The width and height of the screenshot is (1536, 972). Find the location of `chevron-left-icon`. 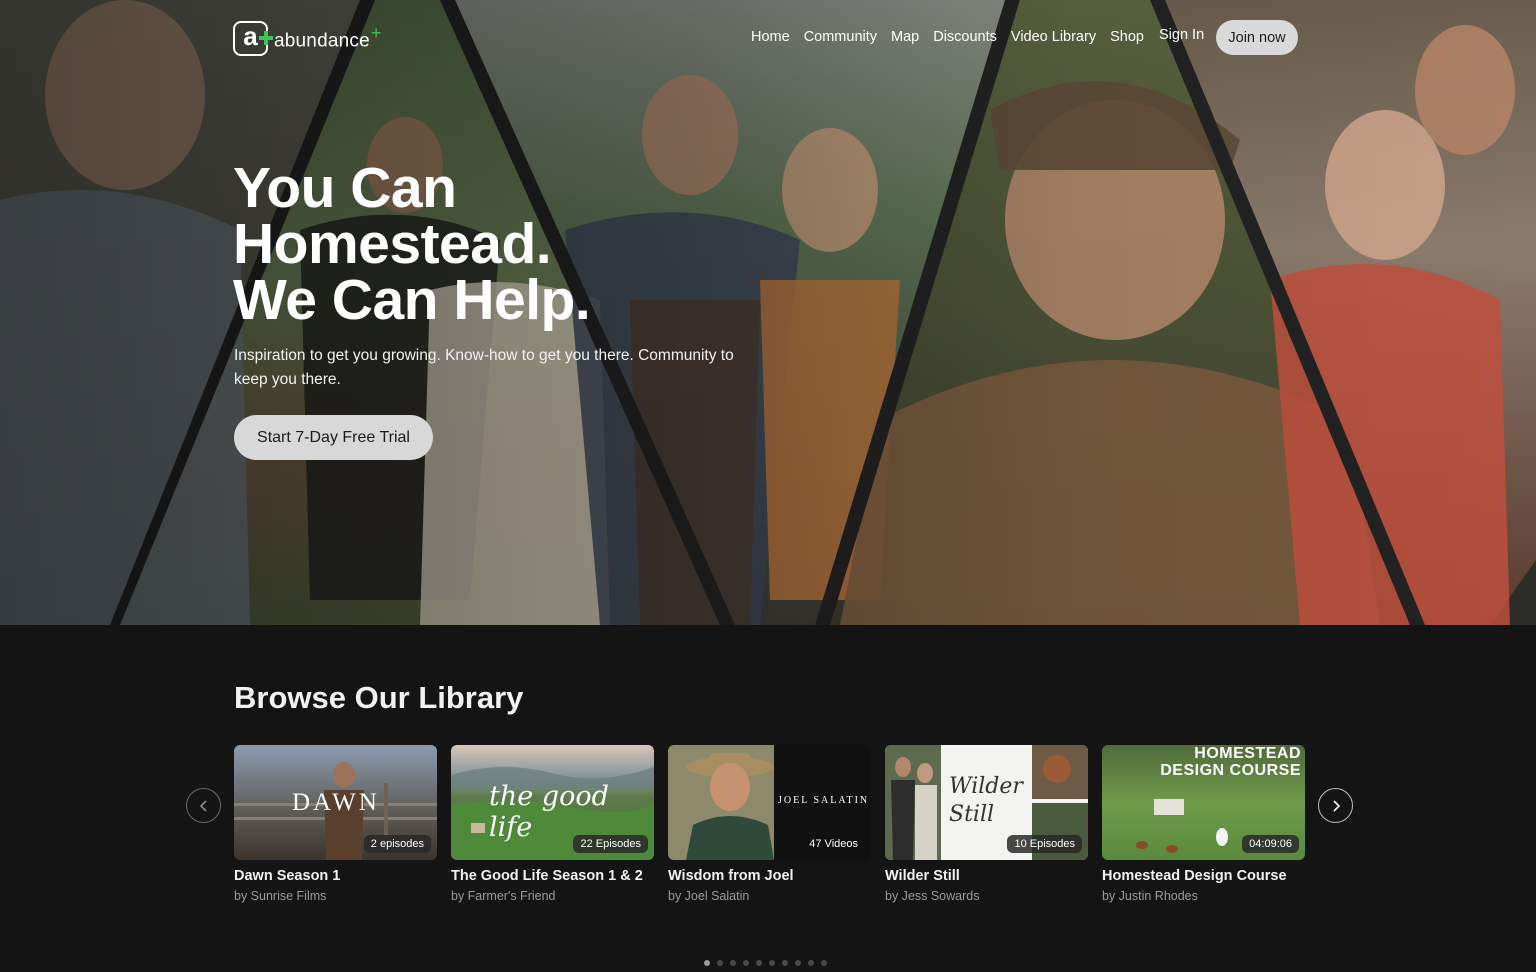

chevron-left-icon is located at coordinates (203, 805).